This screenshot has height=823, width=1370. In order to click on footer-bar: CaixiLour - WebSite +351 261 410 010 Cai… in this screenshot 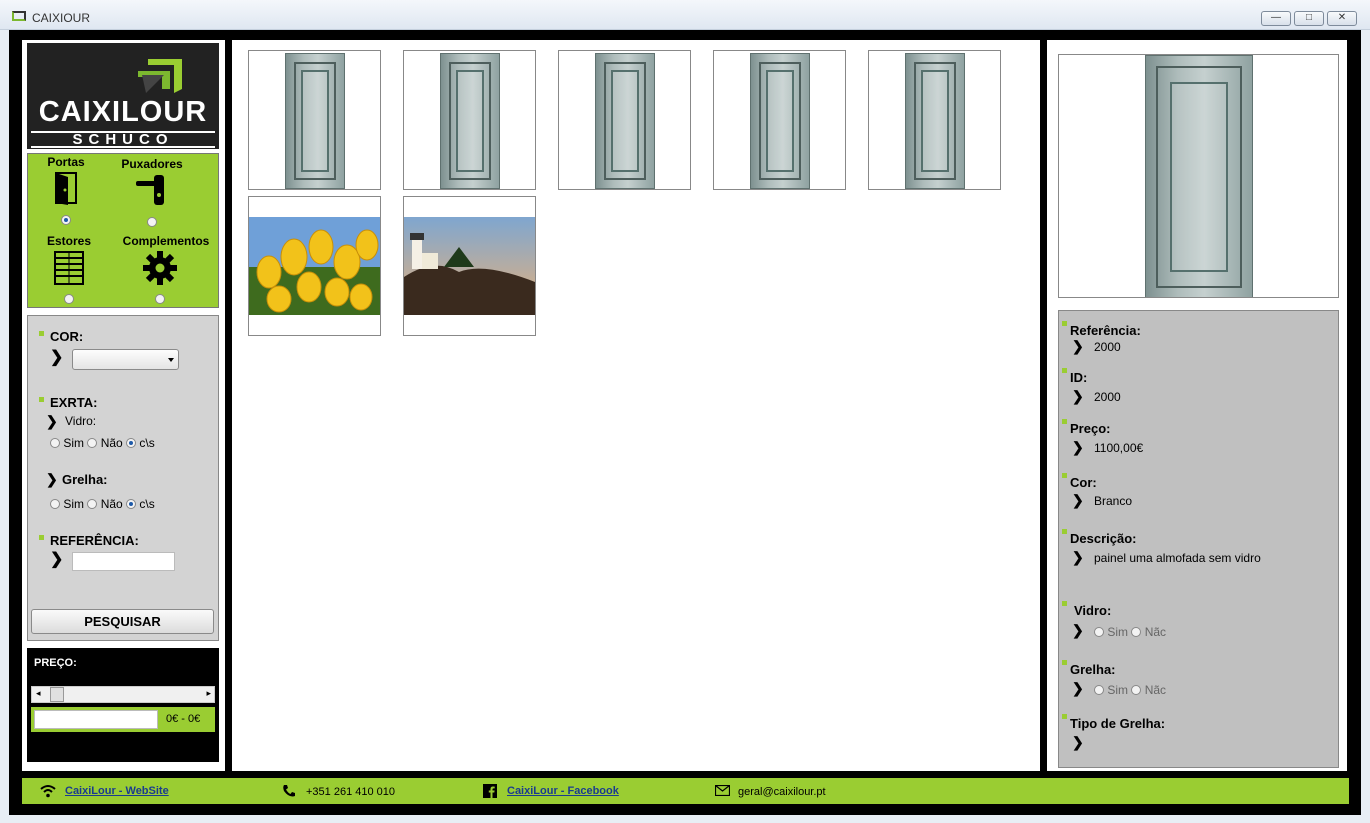, I will do `click(685, 791)`.